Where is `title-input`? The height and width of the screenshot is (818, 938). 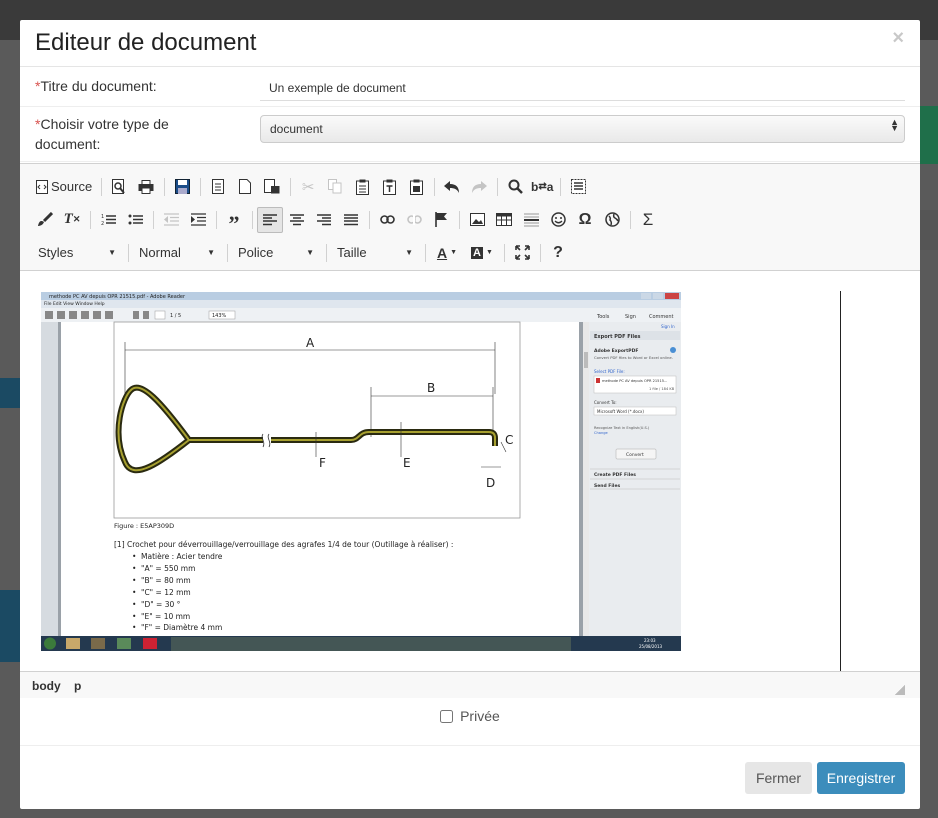
title-input is located at coordinates (582, 88).